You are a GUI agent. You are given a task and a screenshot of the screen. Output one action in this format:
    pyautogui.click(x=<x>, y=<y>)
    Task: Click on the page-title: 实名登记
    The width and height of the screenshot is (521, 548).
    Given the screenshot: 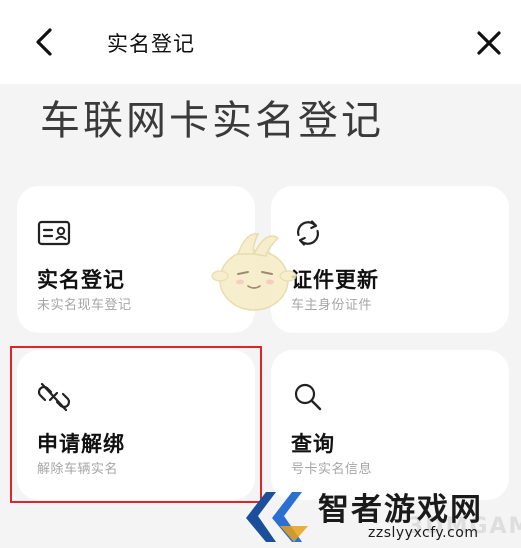 What is the action you would take?
    pyautogui.click(x=151, y=44)
    